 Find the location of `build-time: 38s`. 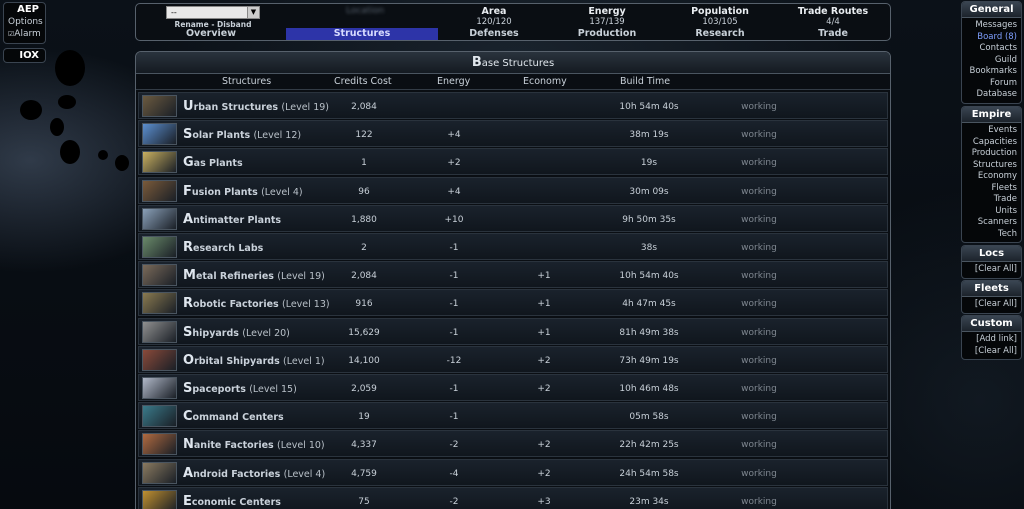

build-time: 38s is located at coordinates (649, 248).